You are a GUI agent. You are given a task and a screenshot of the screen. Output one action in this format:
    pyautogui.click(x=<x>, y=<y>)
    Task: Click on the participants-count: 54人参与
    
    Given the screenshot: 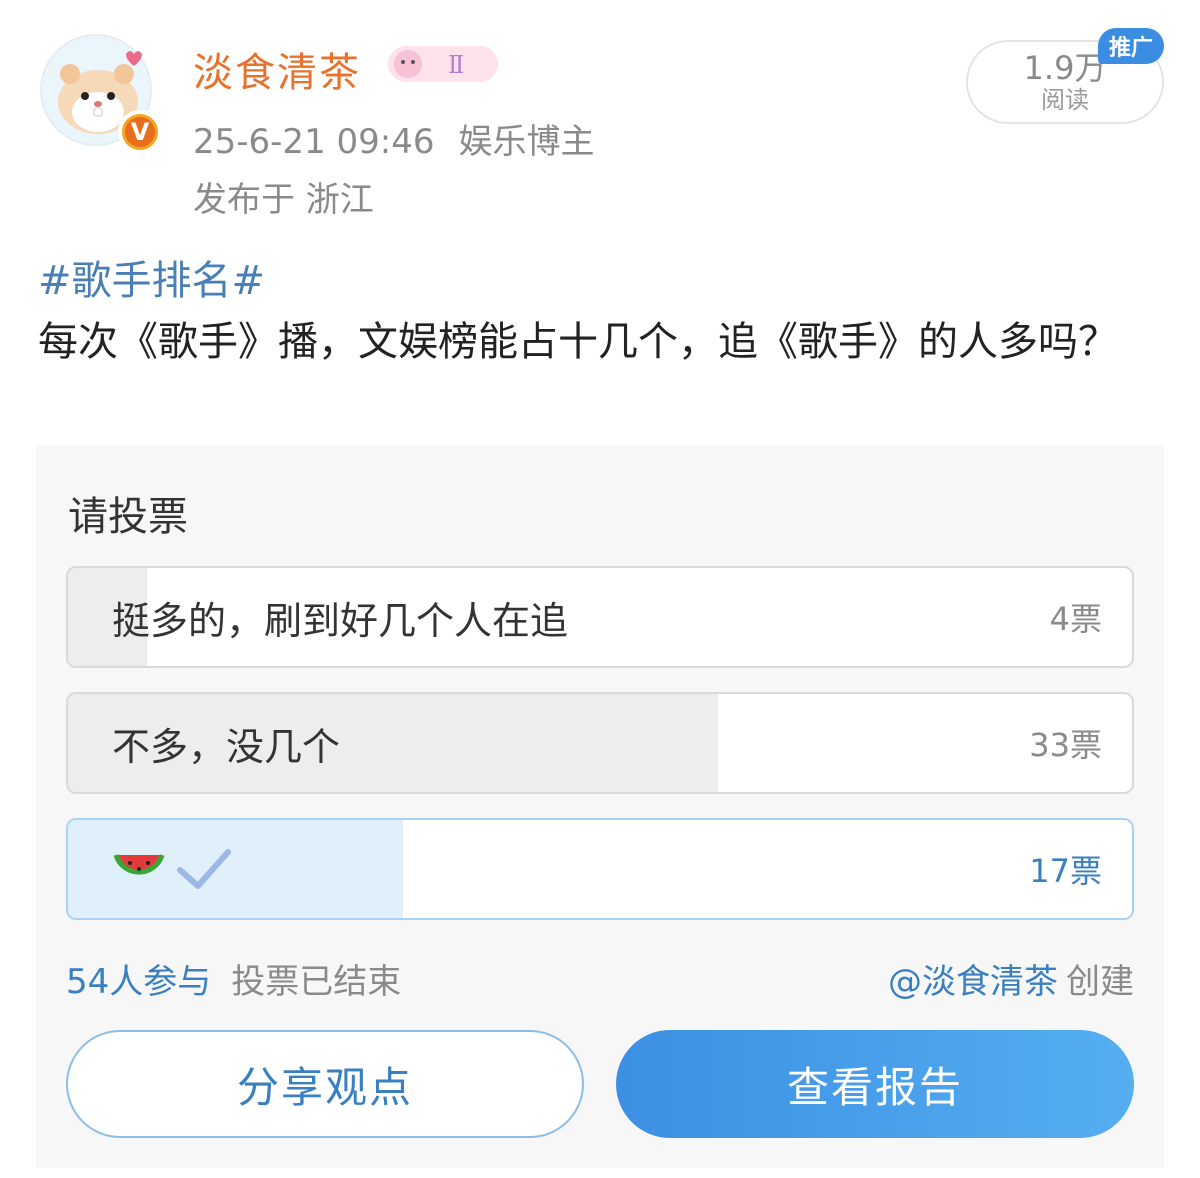 What is the action you would take?
    pyautogui.click(x=139, y=982)
    